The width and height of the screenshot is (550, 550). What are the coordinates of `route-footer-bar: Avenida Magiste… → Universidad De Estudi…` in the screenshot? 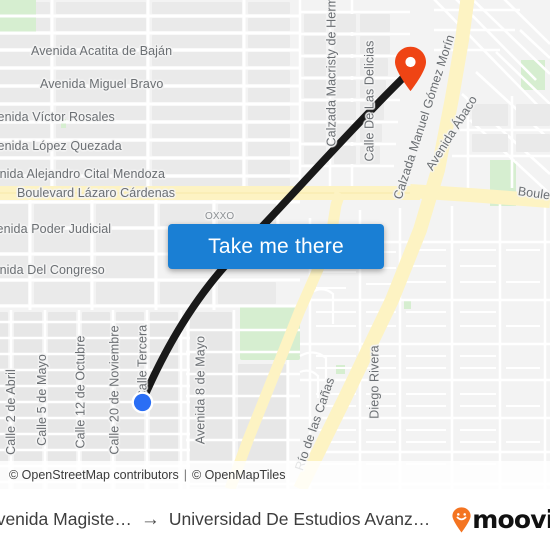 It's located at (275, 519).